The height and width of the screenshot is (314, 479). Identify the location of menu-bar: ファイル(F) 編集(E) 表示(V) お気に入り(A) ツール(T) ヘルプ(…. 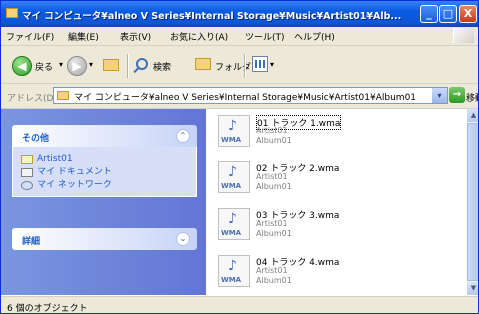
(239, 36).